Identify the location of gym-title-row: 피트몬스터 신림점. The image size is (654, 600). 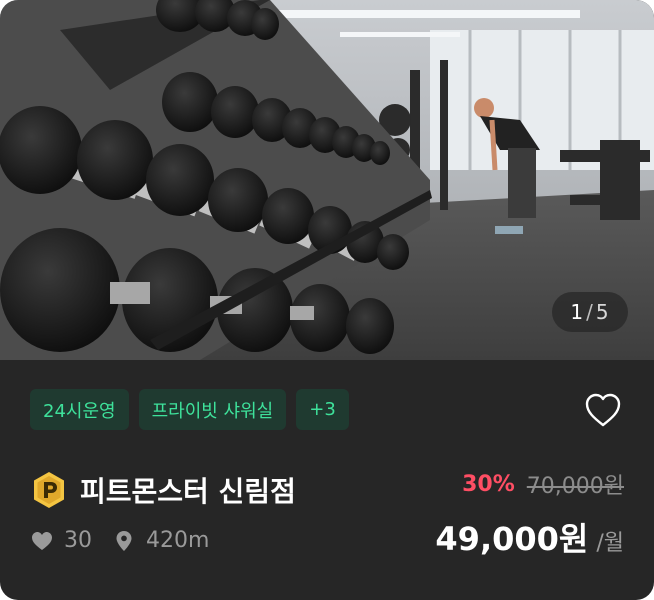
(163, 490).